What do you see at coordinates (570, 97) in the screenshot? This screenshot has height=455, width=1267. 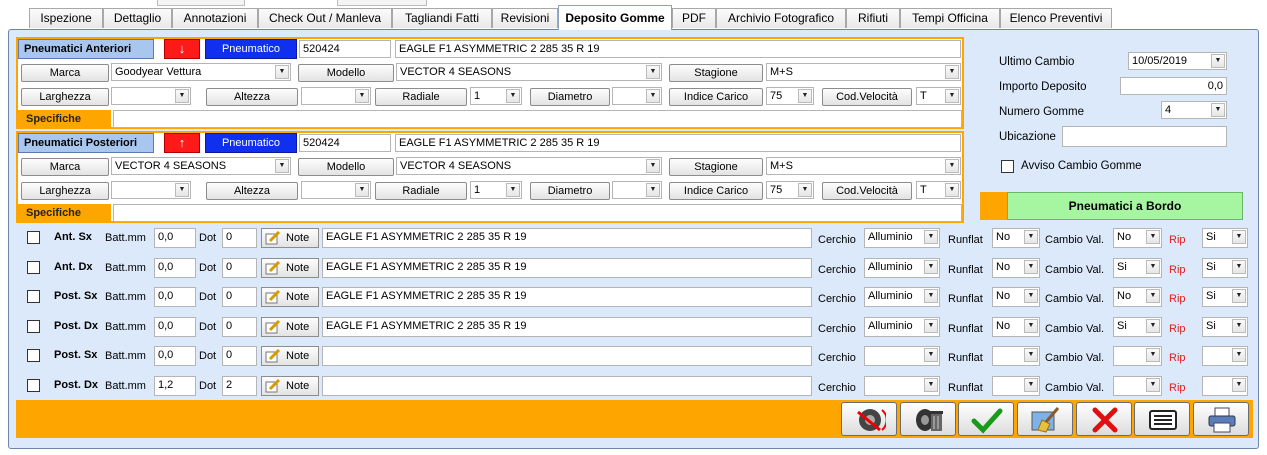 I see `front-diametro-button: Diametro` at bounding box center [570, 97].